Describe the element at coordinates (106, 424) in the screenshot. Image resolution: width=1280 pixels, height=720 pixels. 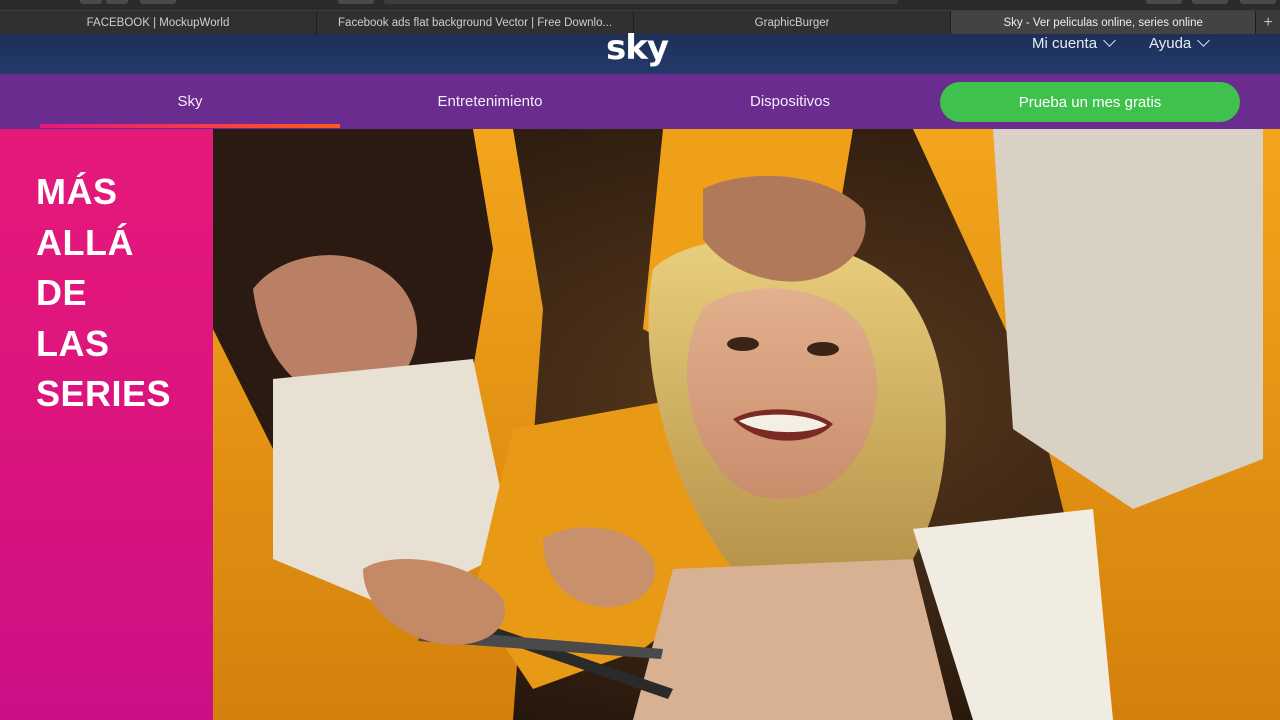
I see `hero-tagline-panel: MÁS ALLÁ DE LAS SERIES` at that location.